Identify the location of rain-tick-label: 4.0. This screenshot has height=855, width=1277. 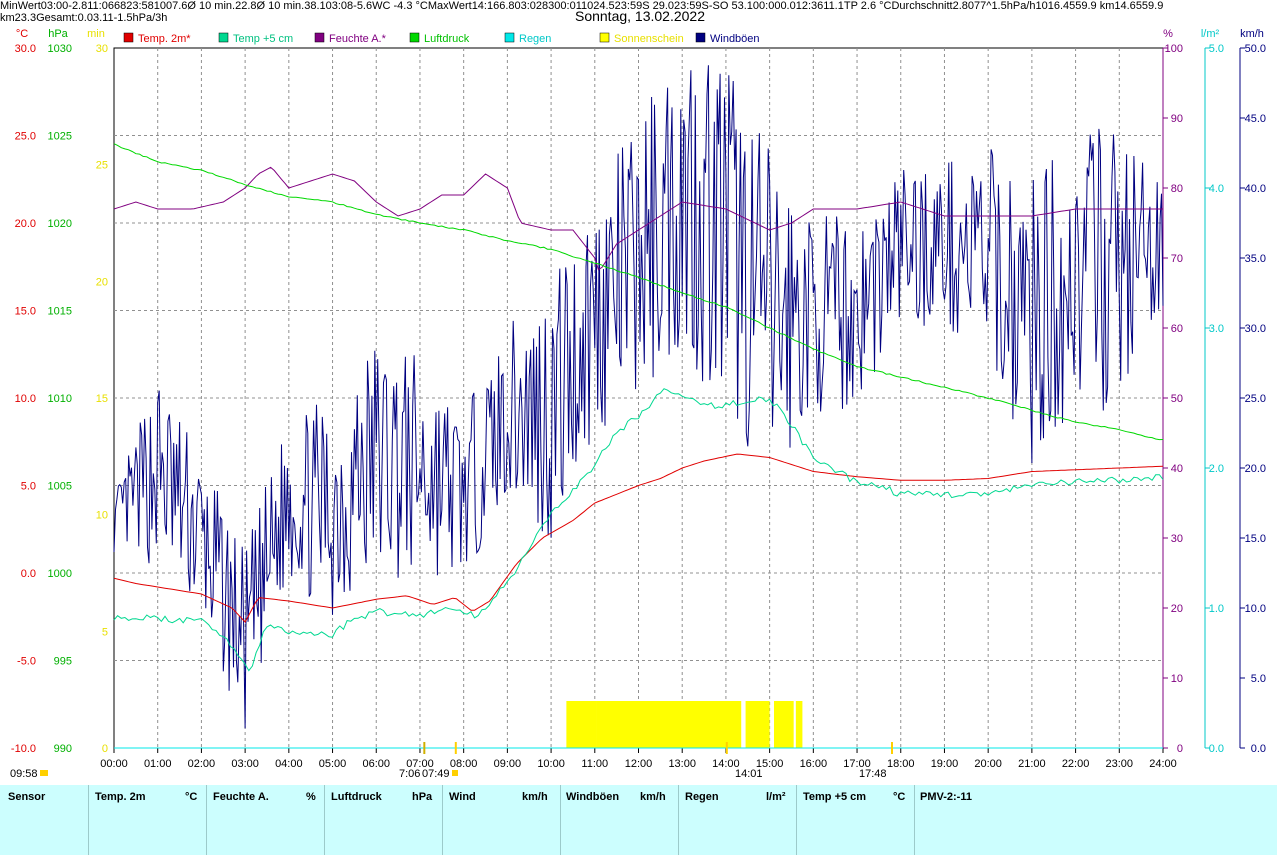
(1216, 189).